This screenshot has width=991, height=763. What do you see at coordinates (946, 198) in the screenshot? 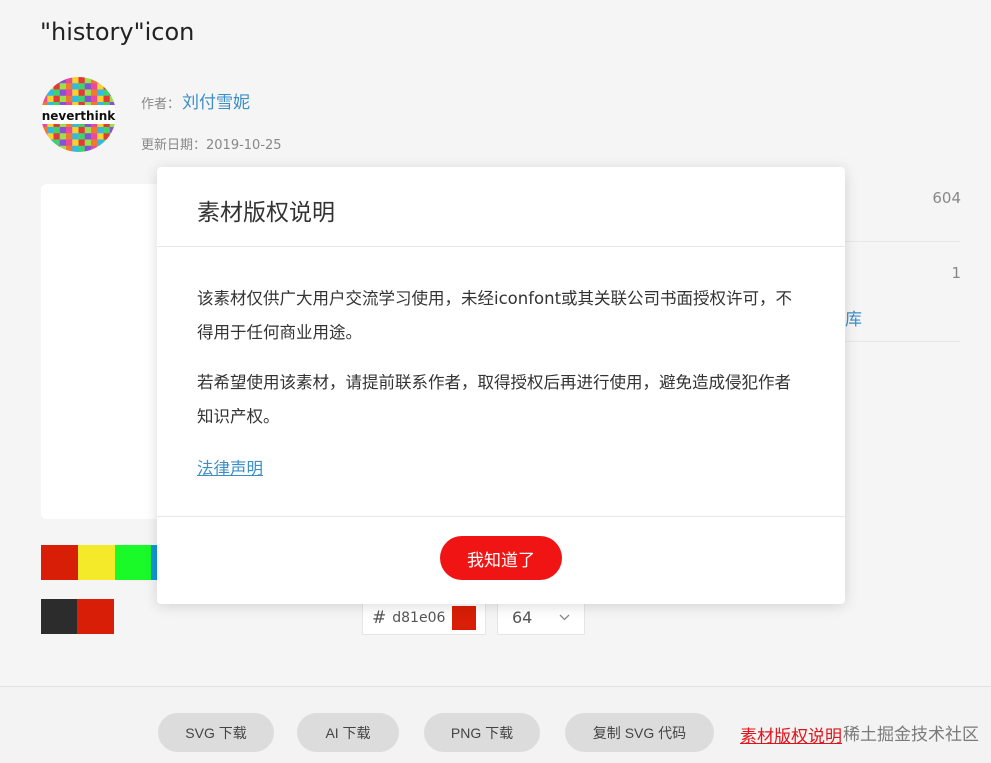
I see `stat-count-primary: 604` at bounding box center [946, 198].